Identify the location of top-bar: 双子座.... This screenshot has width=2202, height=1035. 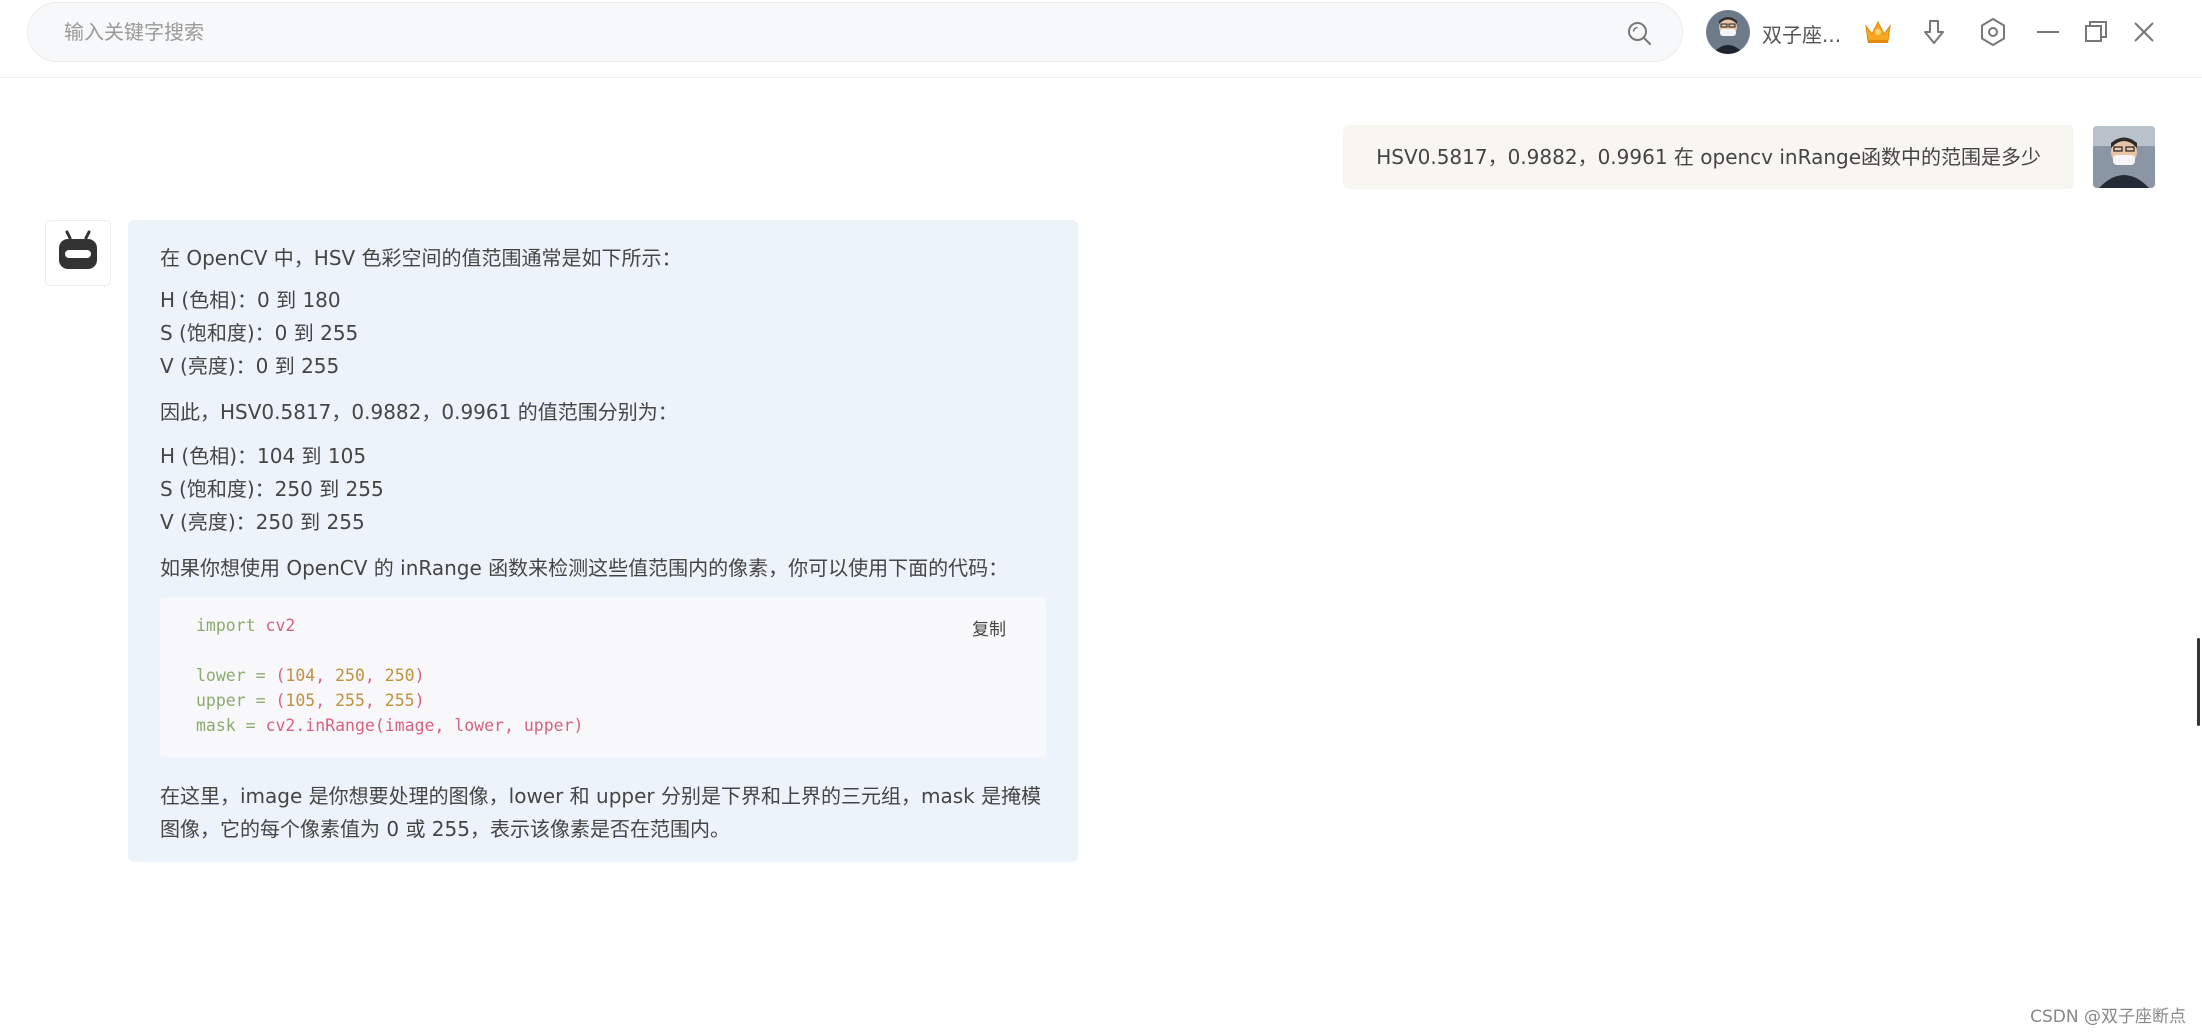
(1101, 39).